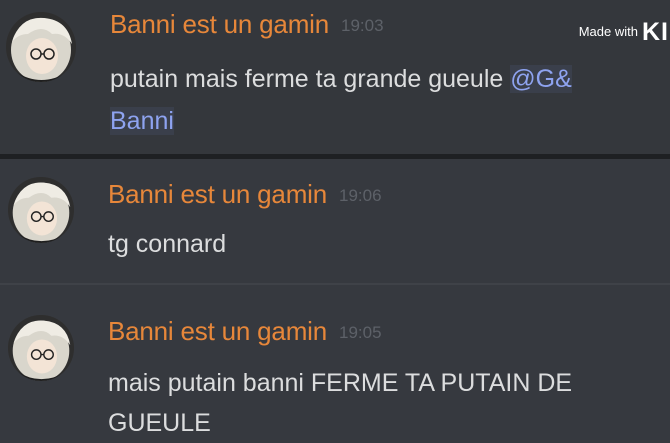 This screenshot has height=443, width=670. I want to click on message-text: tg connard, so click(167, 244).